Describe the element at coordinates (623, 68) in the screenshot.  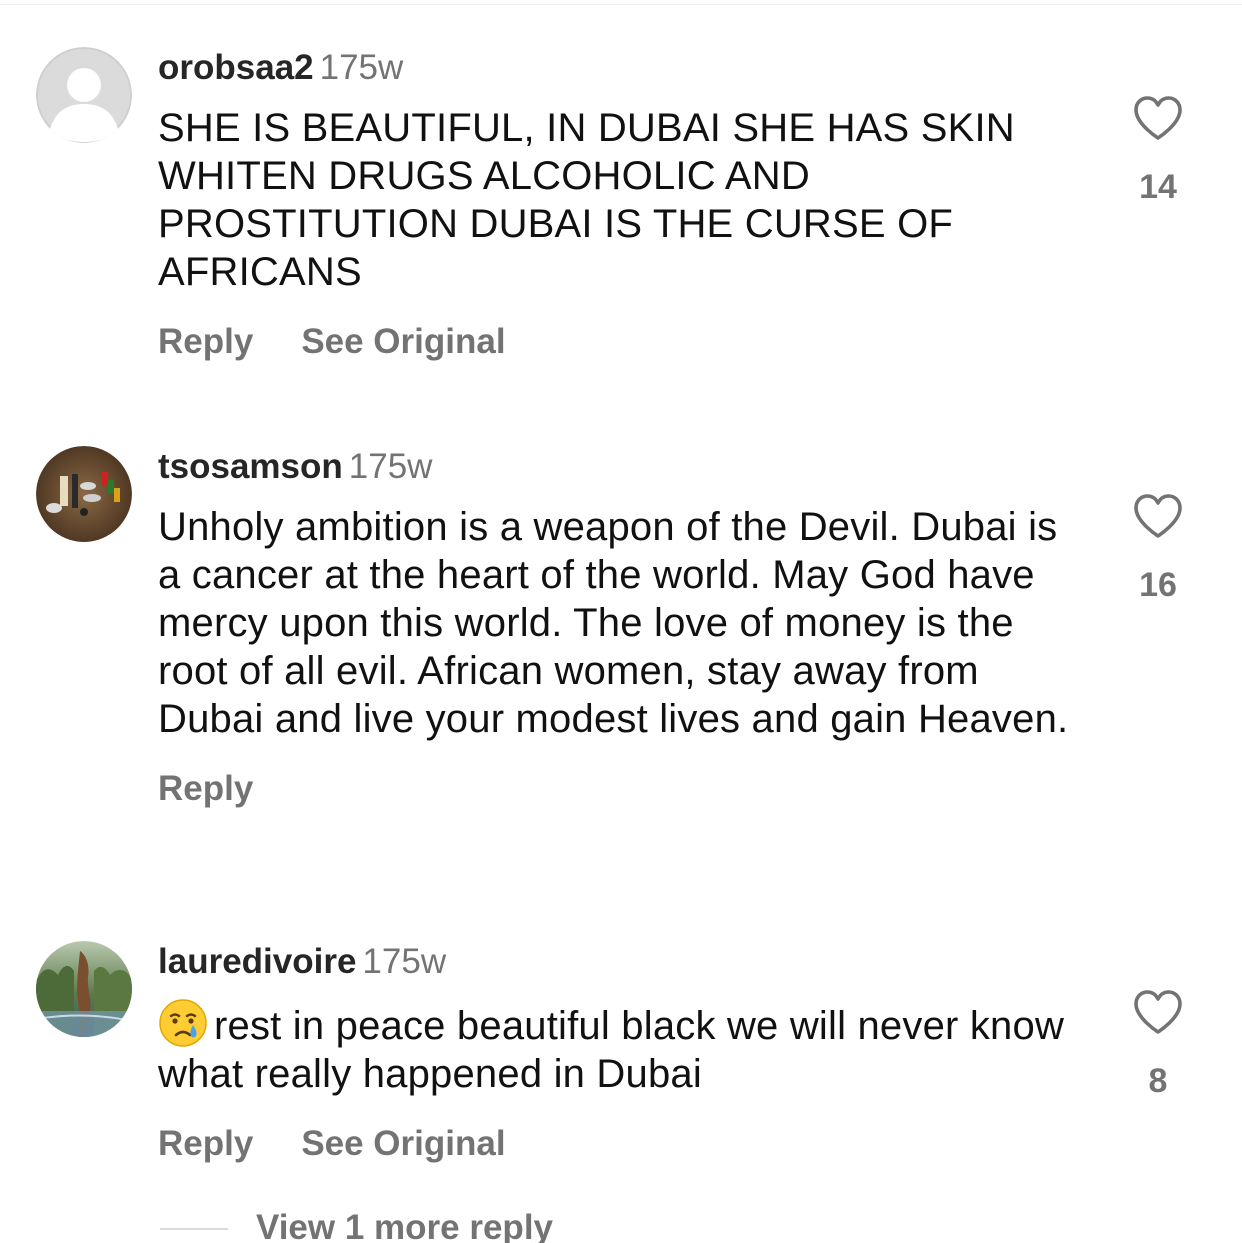
I see `comment-meta: orobsaa2 175w` at that location.